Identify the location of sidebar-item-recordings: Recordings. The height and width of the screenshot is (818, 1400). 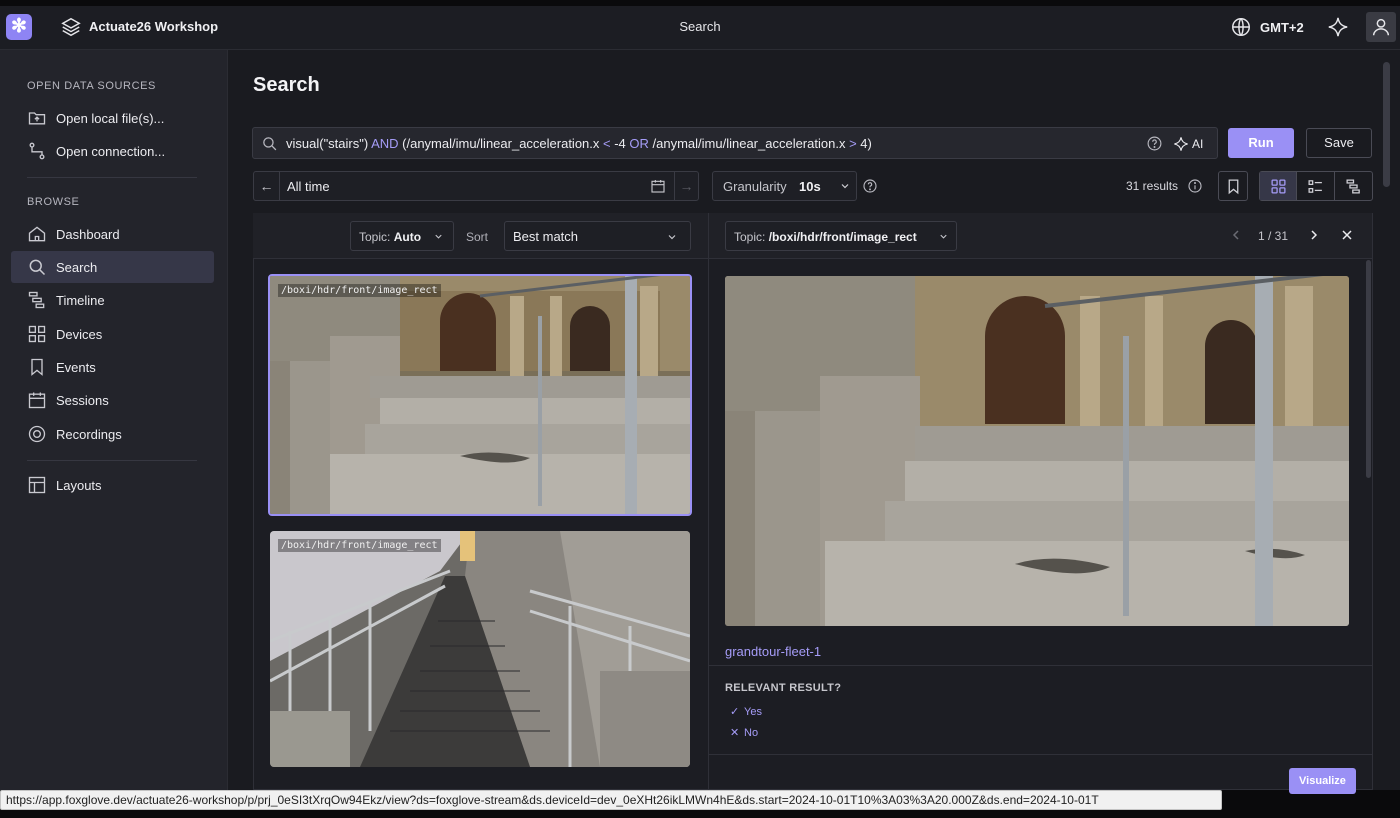
(112, 434).